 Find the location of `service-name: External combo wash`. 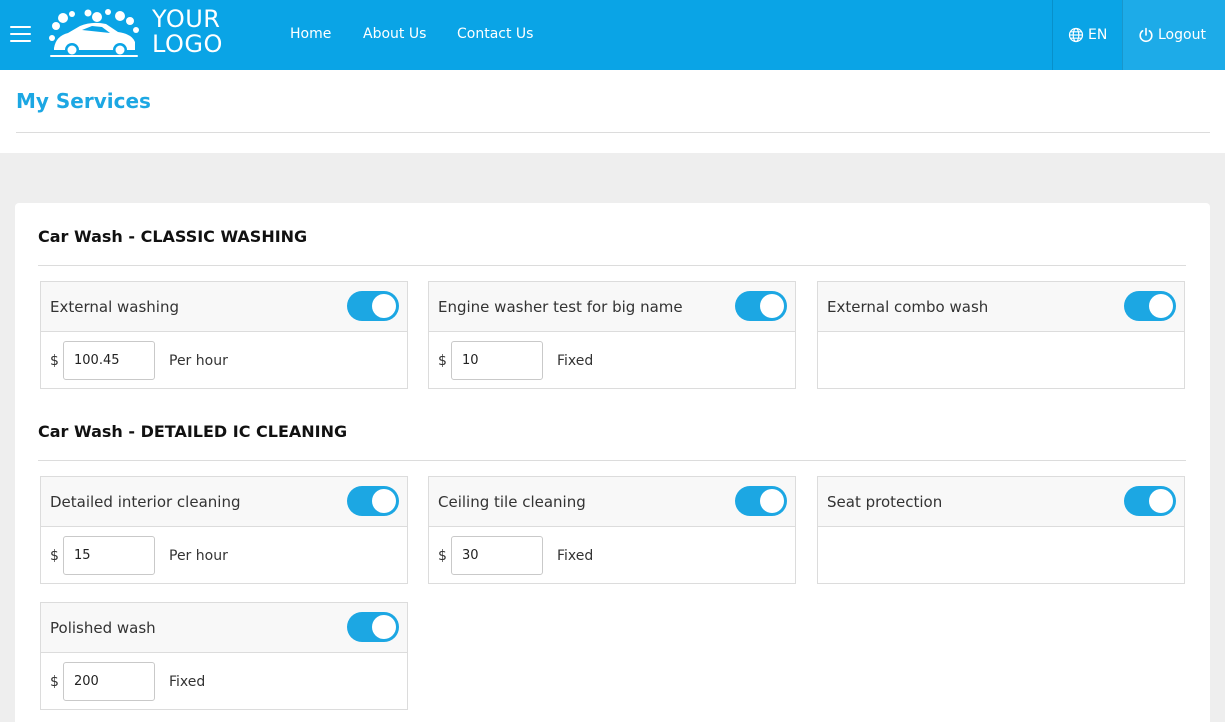

service-name: External combo wash is located at coordinates (908, 307).